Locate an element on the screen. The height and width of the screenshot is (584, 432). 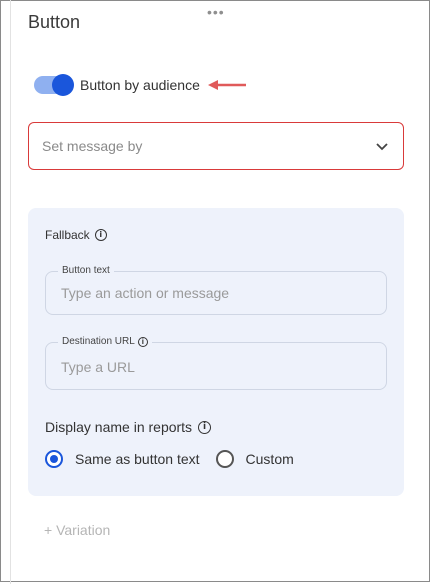
destination-url-label: Destination URL i is located at coordinates (105, 341).